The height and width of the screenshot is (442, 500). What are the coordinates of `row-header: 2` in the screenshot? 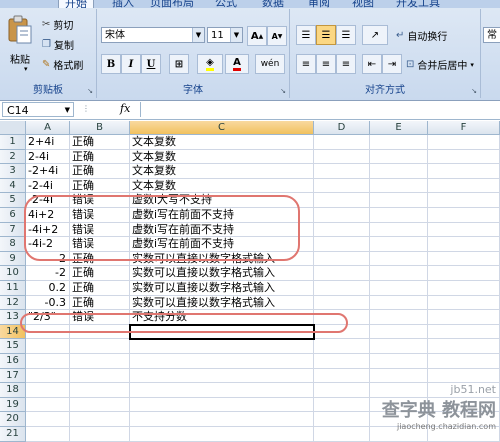 It's located at (13, 157).